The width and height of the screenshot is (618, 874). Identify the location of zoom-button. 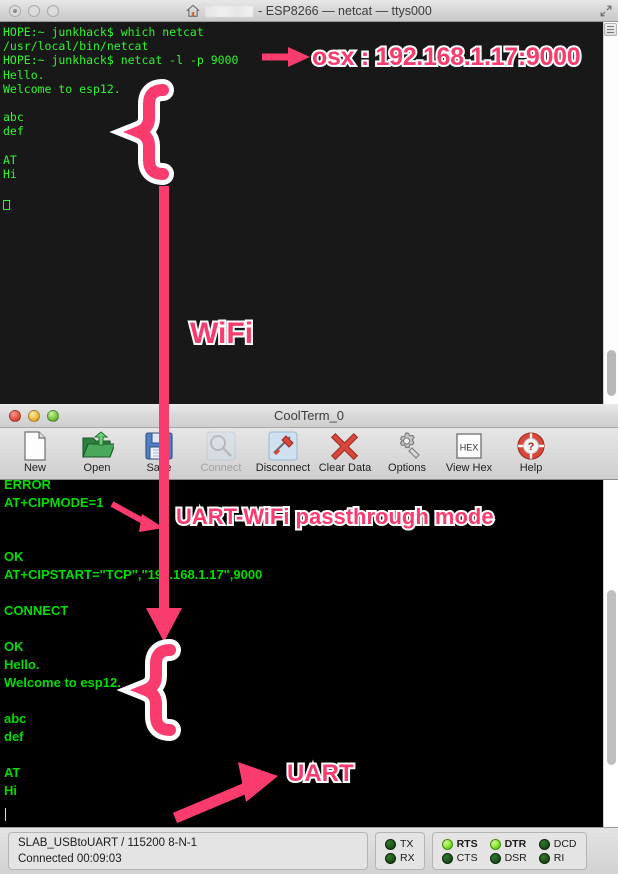
(53, 415).